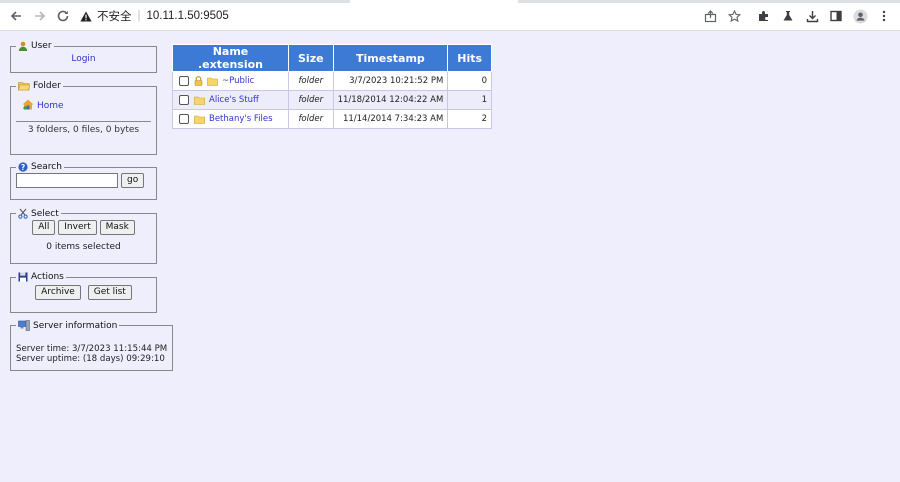 This screenshot has width=900, height=482. I want to click on search-panel: ? Search go, so click(83, 181).